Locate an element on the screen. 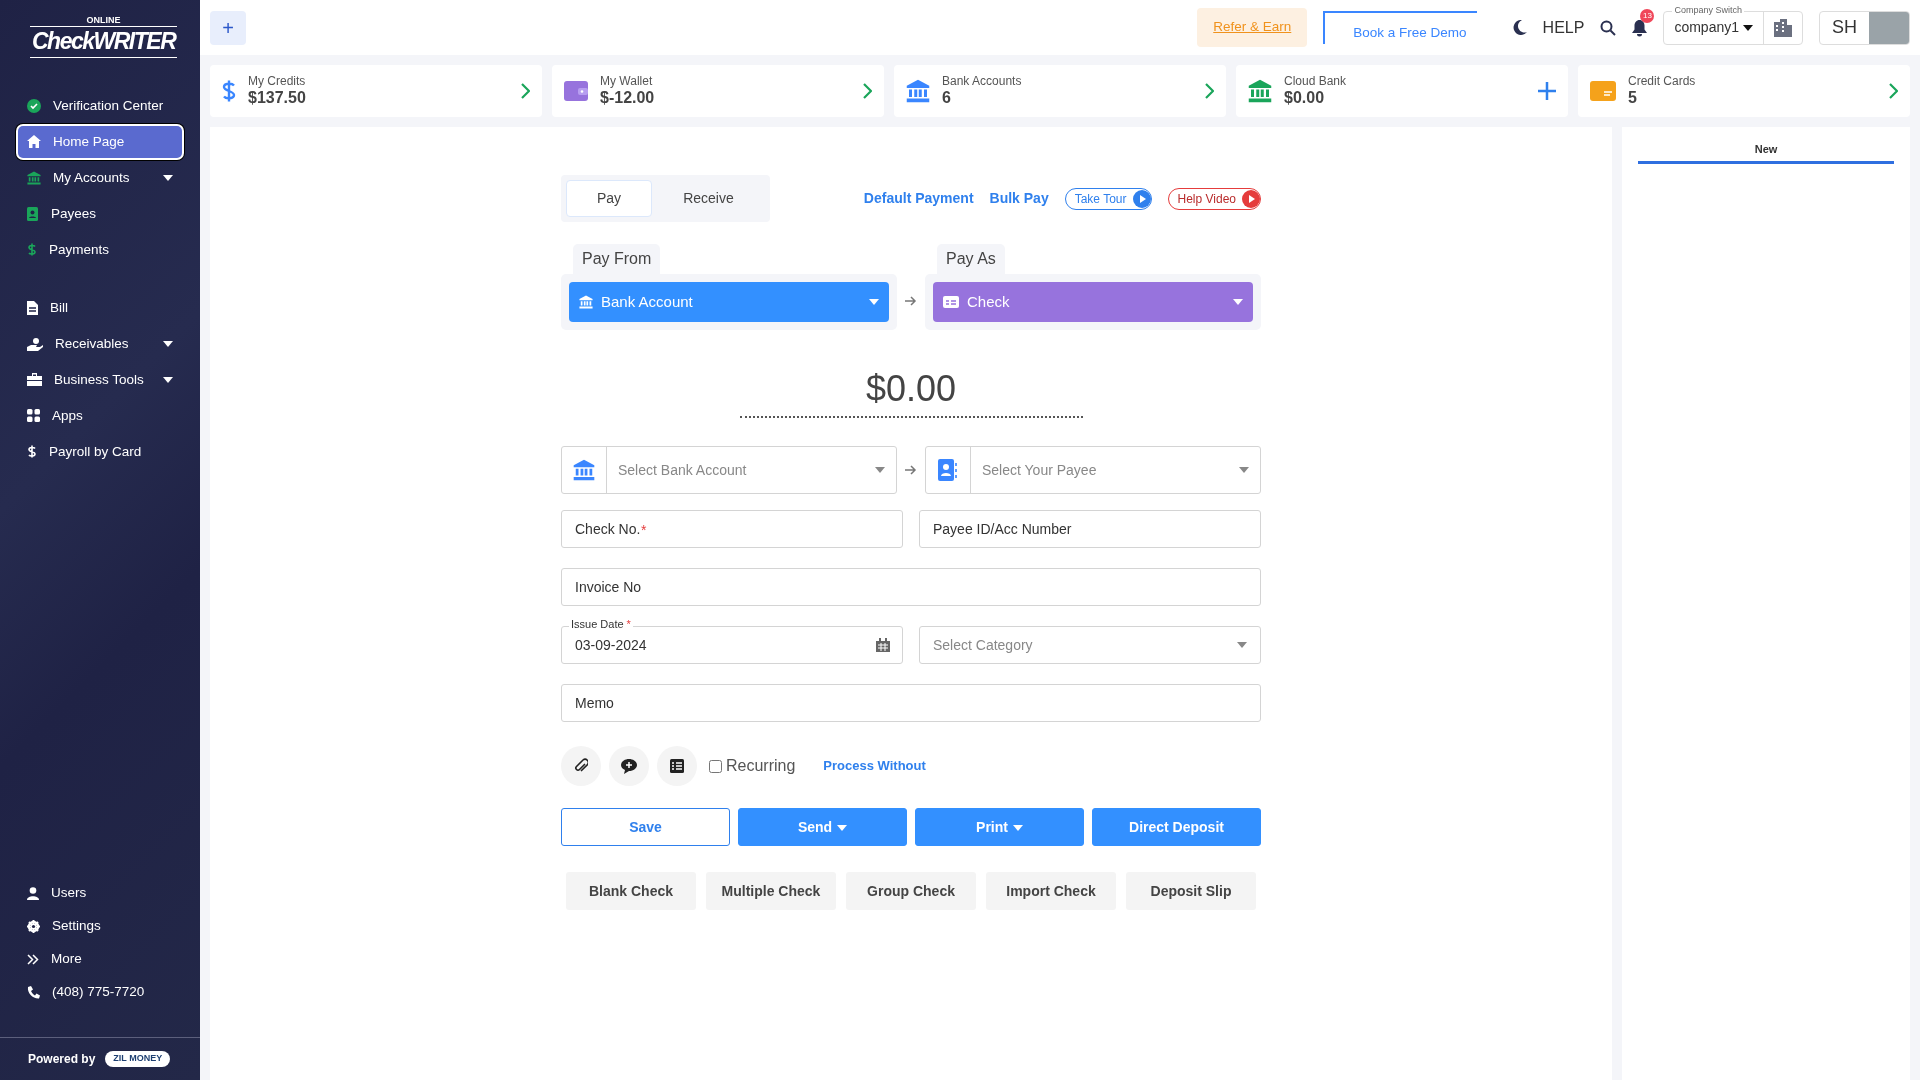  stat-value: $137.50 is located at coordinates (277, 98).